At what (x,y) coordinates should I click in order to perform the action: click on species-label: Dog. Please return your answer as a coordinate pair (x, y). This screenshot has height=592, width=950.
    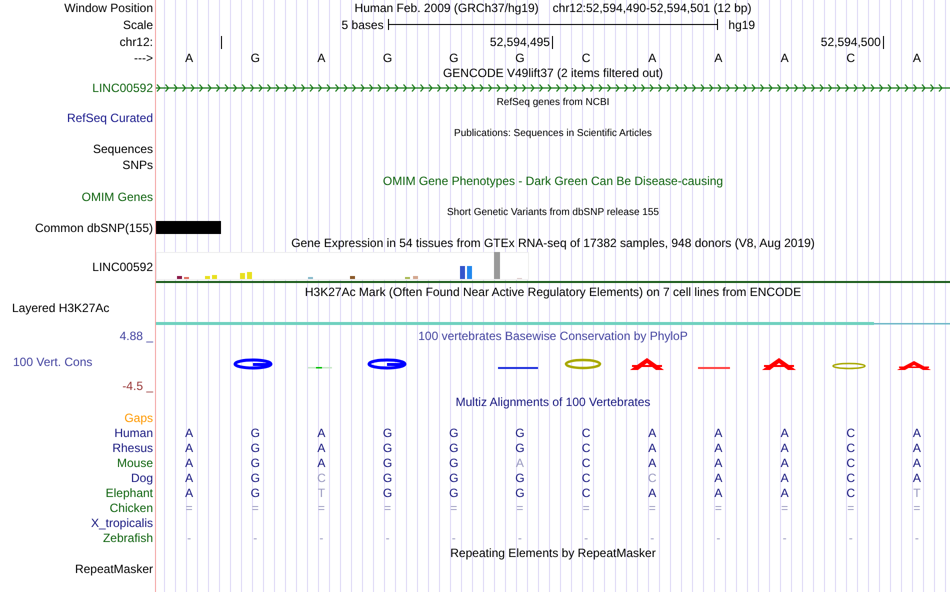
    Looking at the image, I should click on (141, 477).